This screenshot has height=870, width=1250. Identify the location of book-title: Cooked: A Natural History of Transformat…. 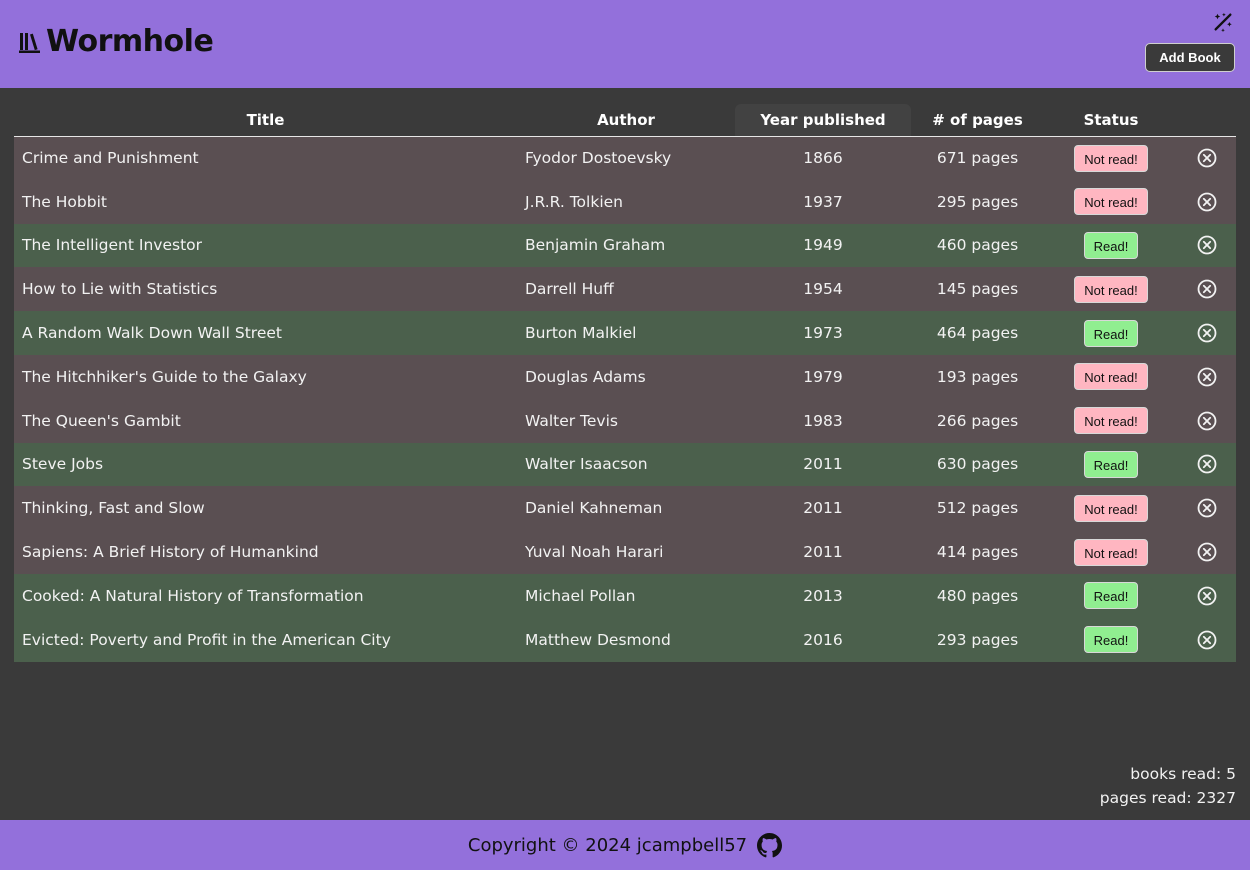
(193, 595).